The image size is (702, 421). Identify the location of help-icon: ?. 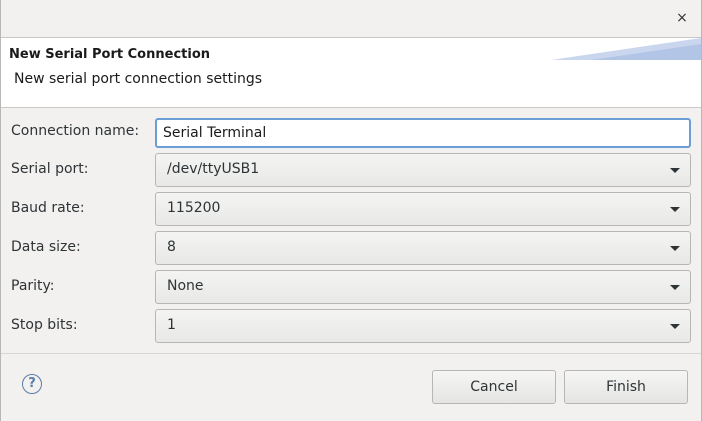
(32, 384).